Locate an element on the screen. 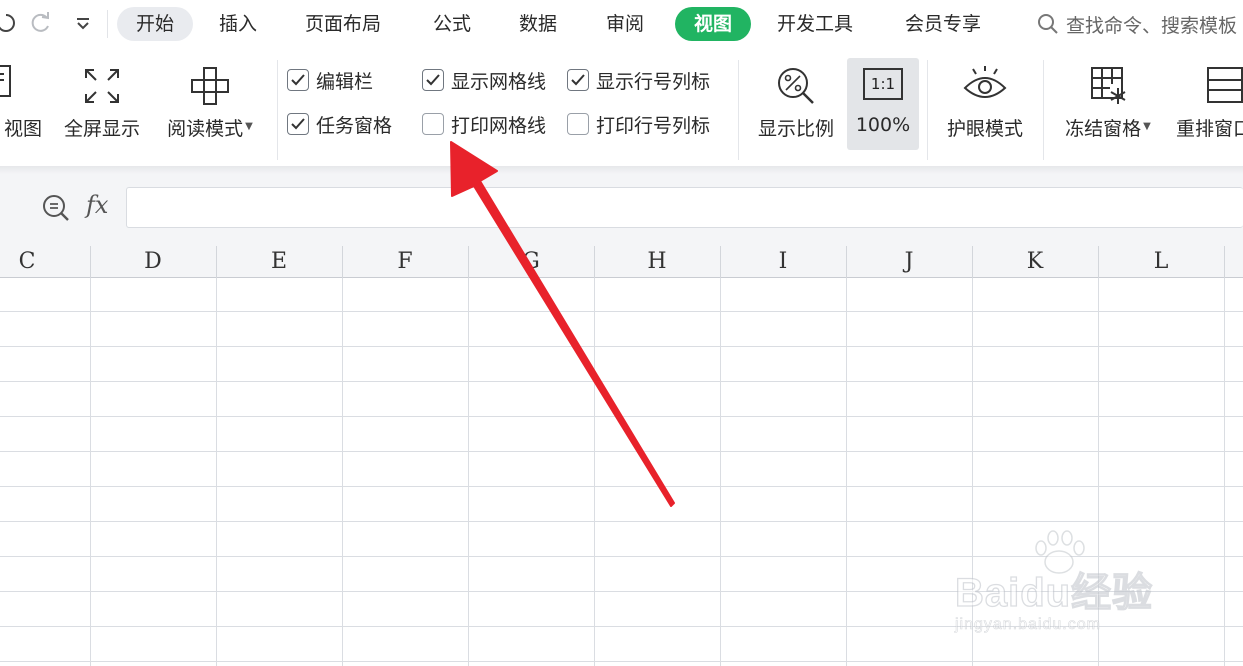 This screenshot has height=666, width=1243. zoom-100-label: 100% is located at coordinates (883, 125).